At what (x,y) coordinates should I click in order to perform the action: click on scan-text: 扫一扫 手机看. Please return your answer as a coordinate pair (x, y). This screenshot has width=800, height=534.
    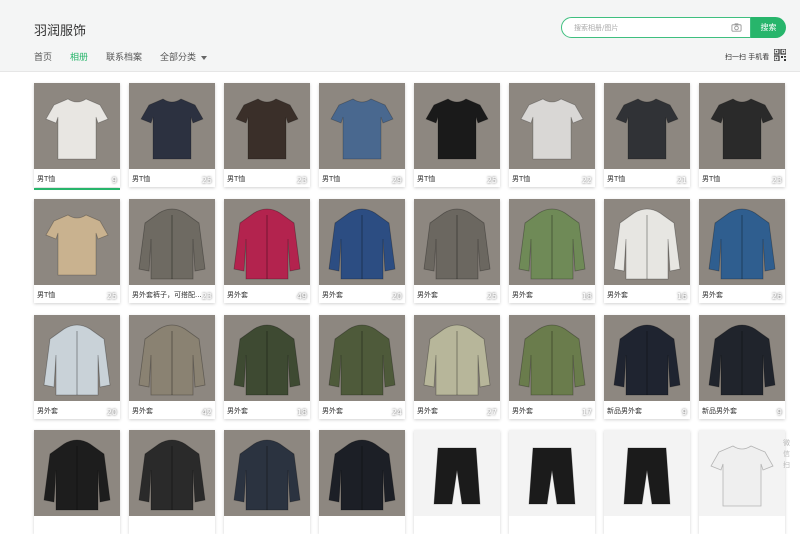
    Looking at the image, I should click on (747, 57).